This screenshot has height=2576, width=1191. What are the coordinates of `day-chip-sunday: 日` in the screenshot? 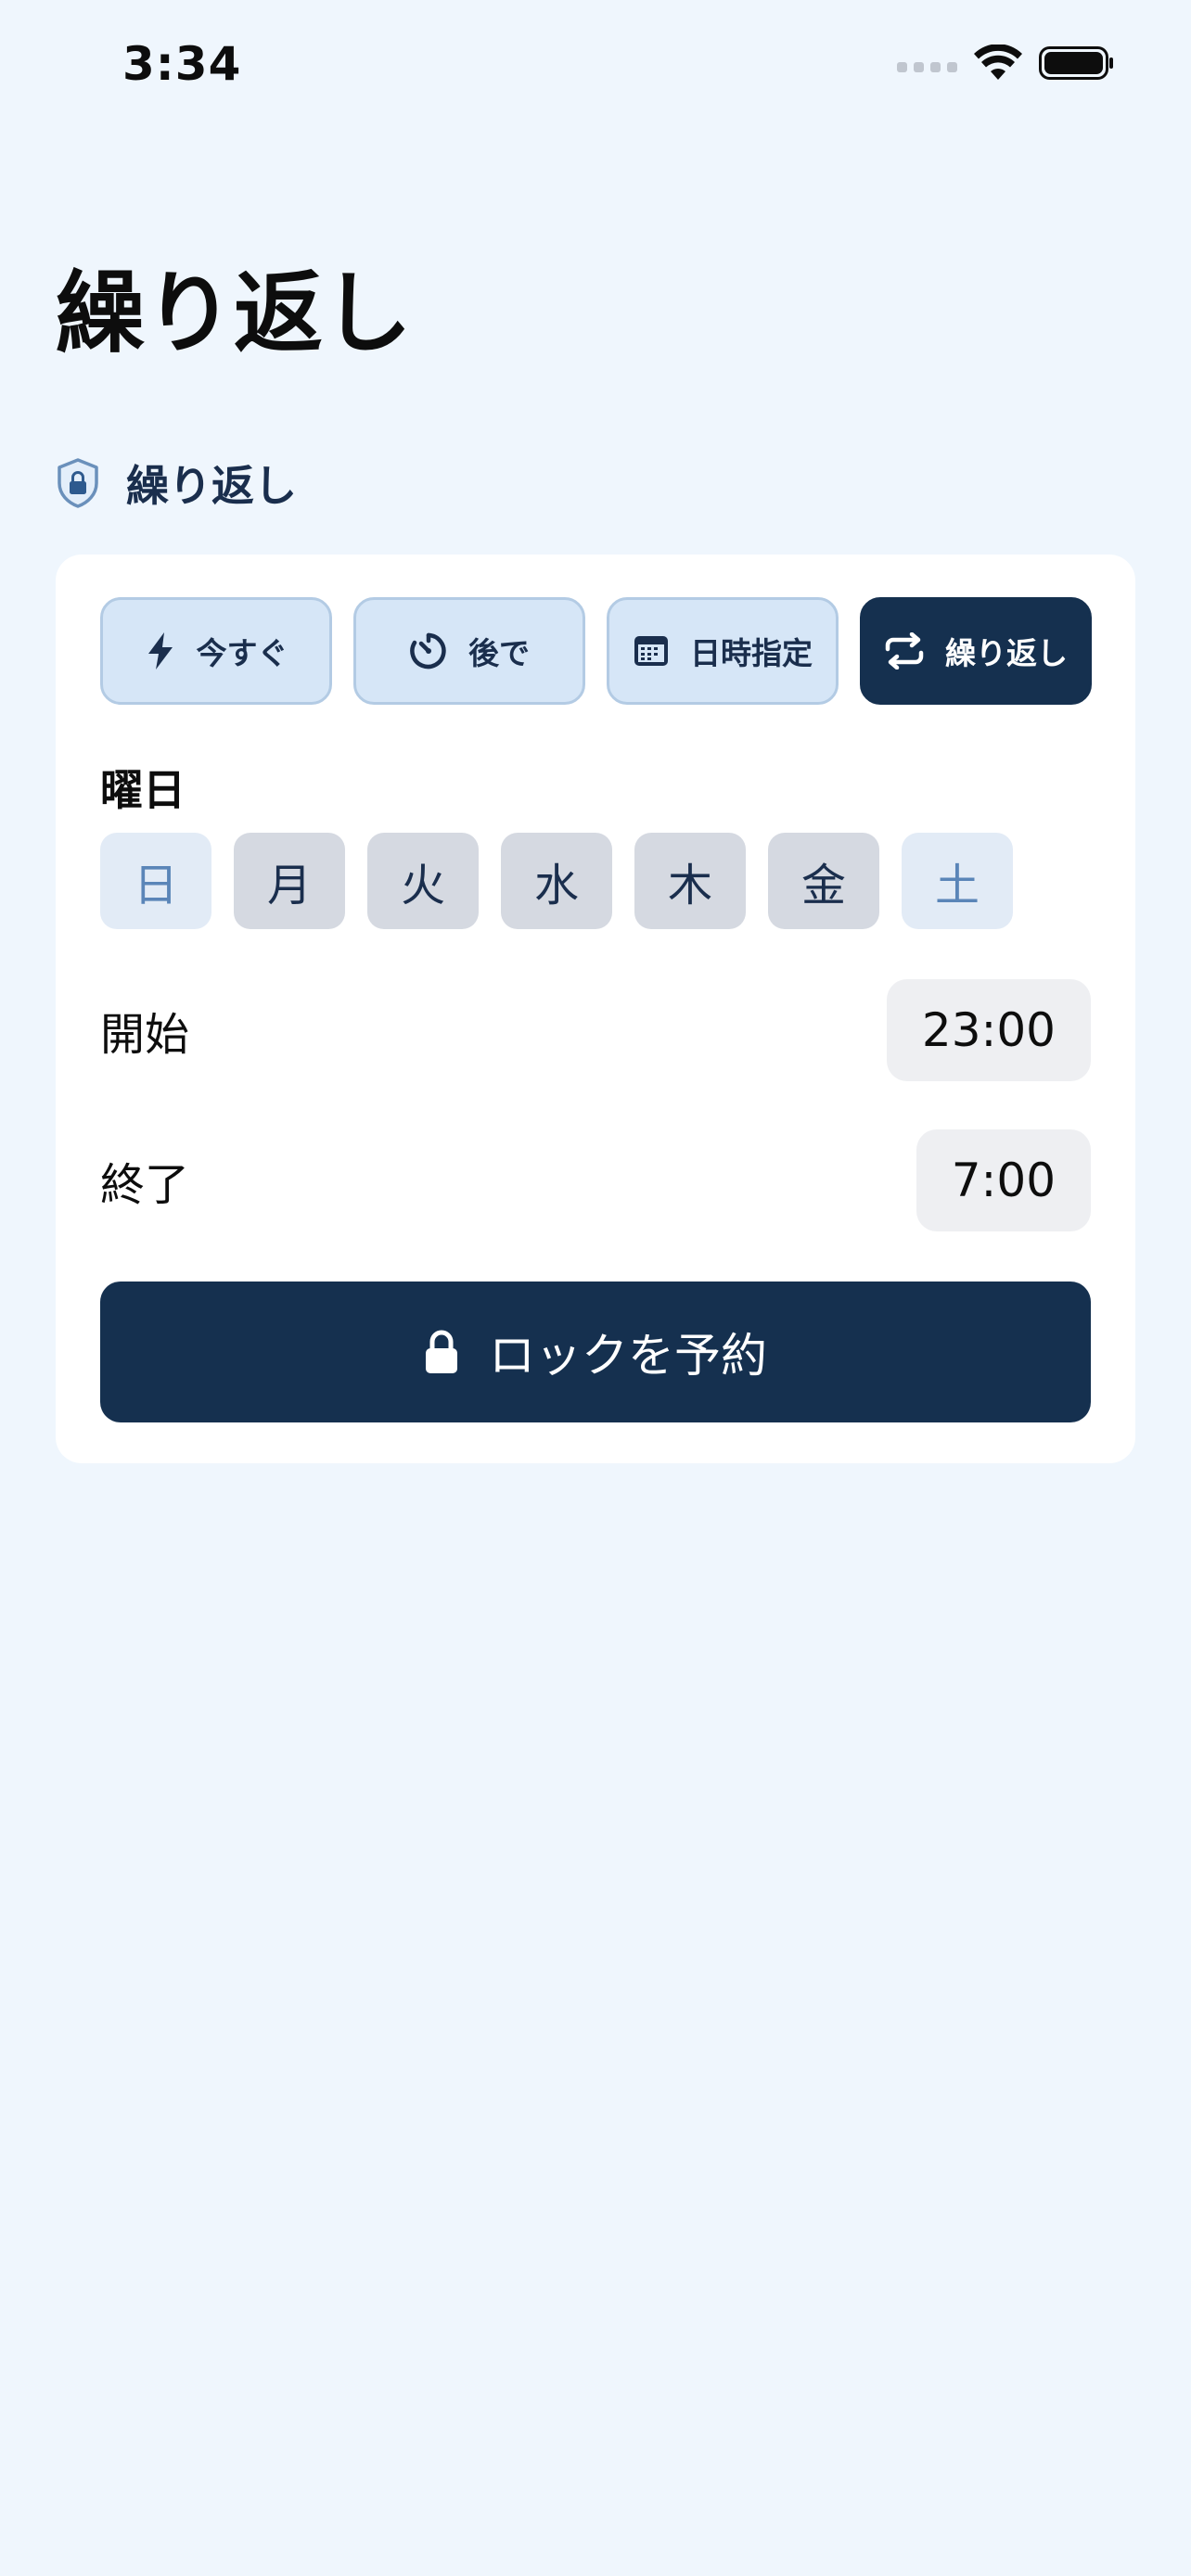 It's located at (155, 881).